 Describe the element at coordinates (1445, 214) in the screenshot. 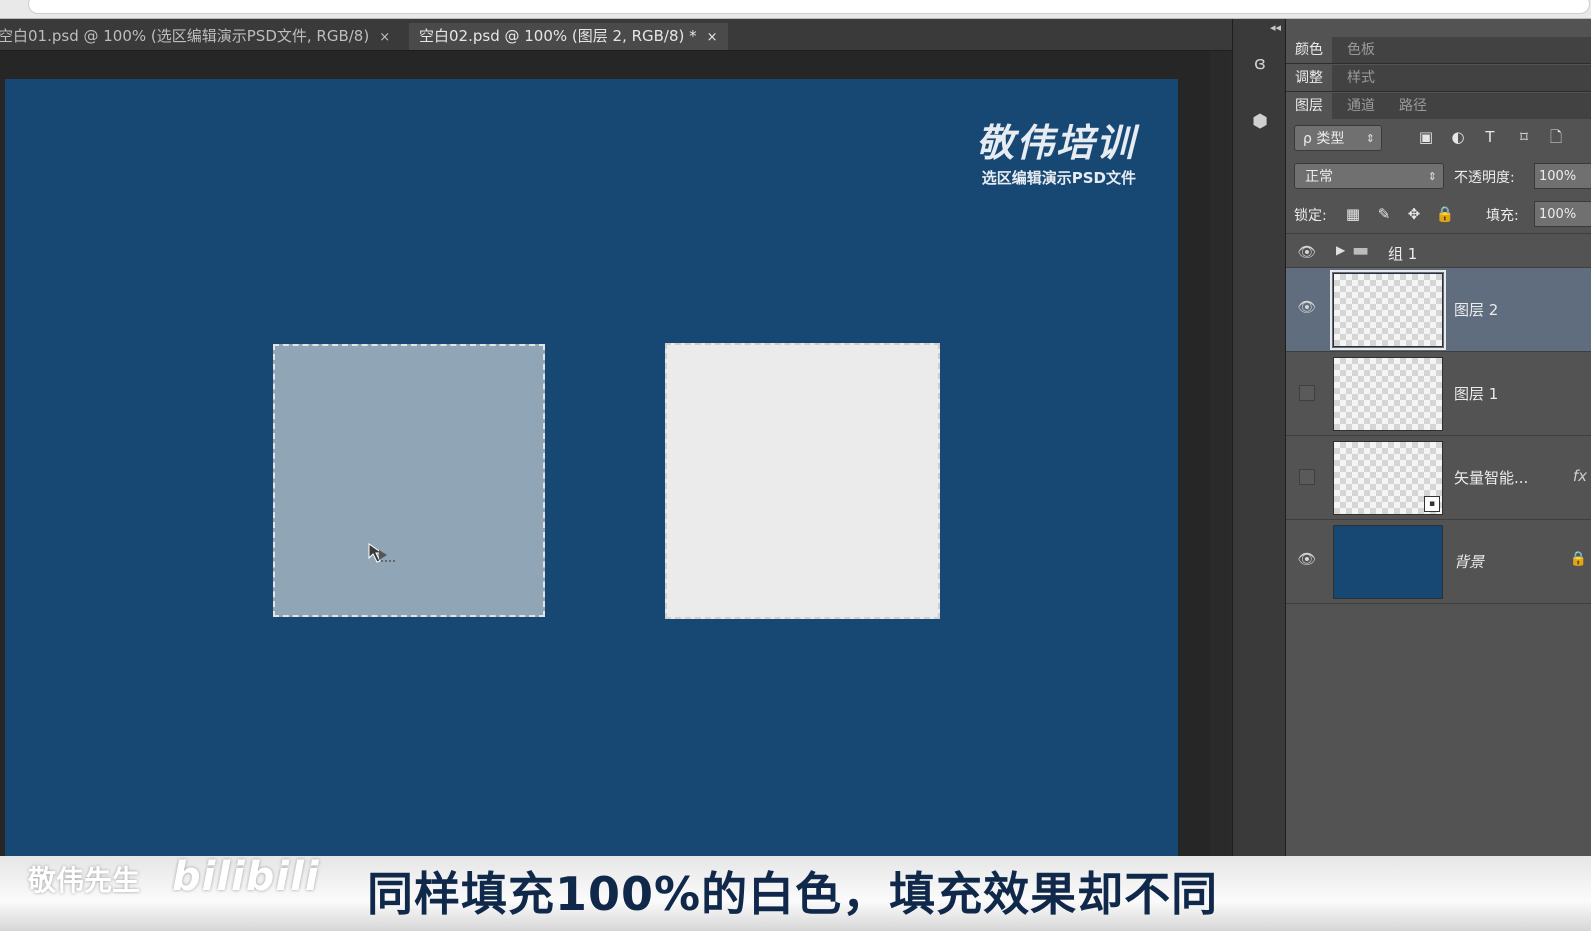

I see `lock-all-icon: 🔒` at that location.